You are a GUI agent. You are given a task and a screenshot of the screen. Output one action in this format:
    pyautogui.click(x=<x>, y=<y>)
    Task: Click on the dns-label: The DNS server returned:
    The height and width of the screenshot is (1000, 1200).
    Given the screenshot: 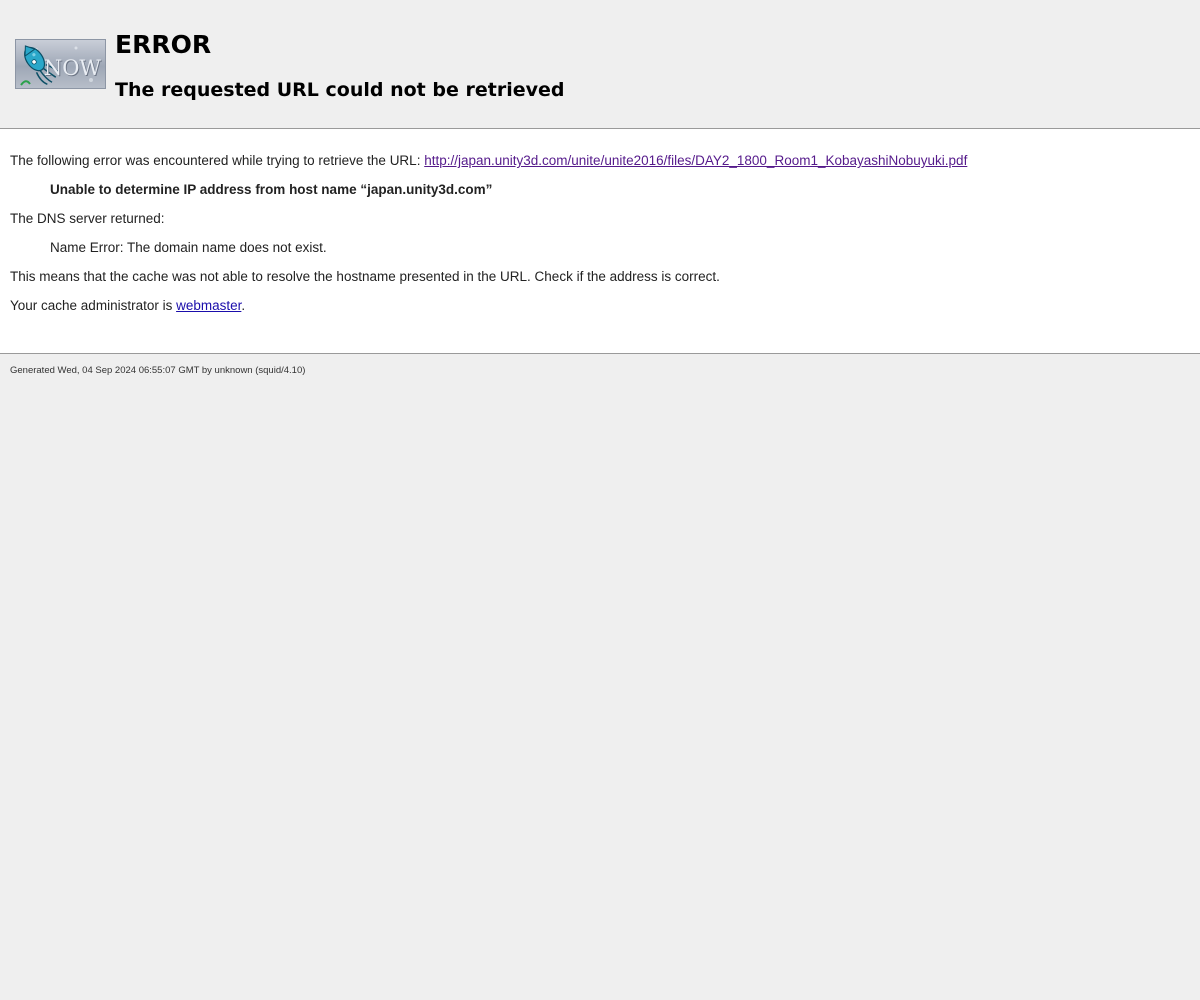 What is the action you would take?
    pyautogui.click(x=87, y=218)
    